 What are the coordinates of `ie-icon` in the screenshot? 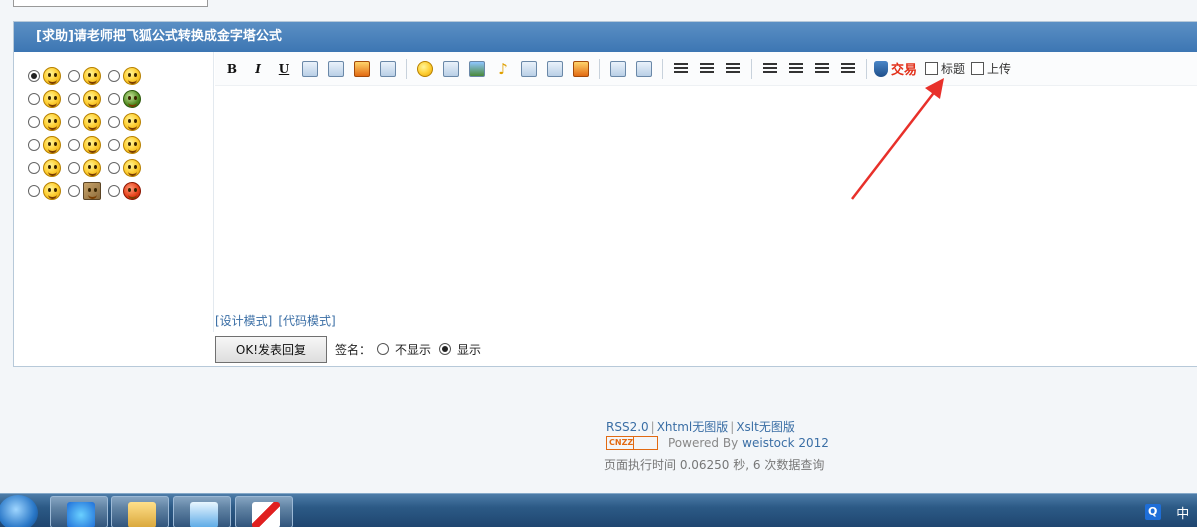 It's located at (81, 514).